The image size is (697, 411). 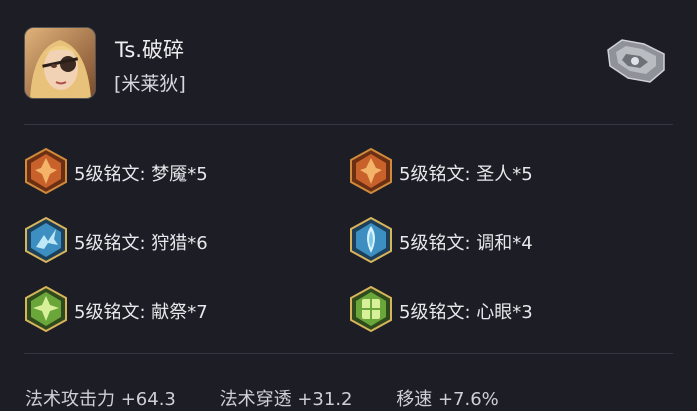 I want to click on rune-label: 5级铭文: 梦魇*5, so click(x=141, y=174).